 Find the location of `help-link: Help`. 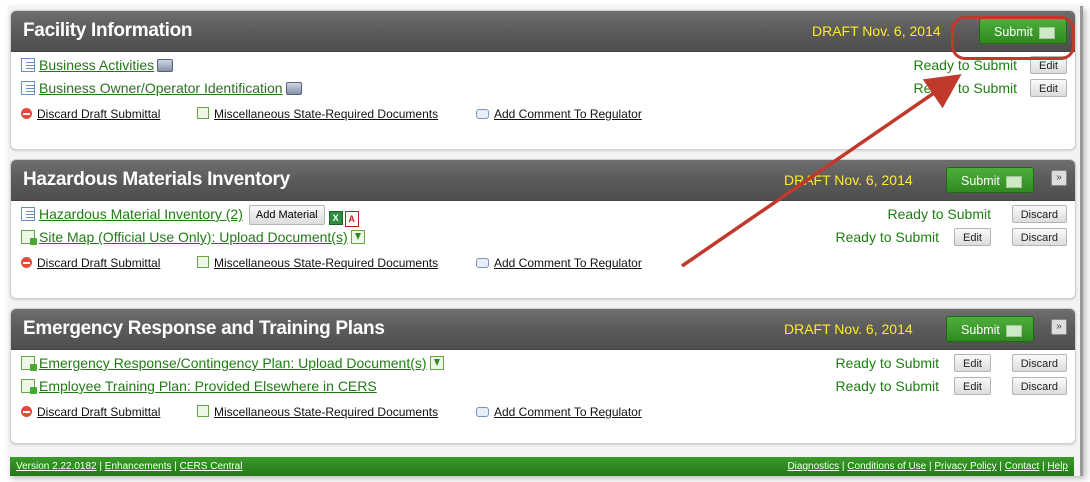

help-link: Help is located at coordinates (1057, 466).